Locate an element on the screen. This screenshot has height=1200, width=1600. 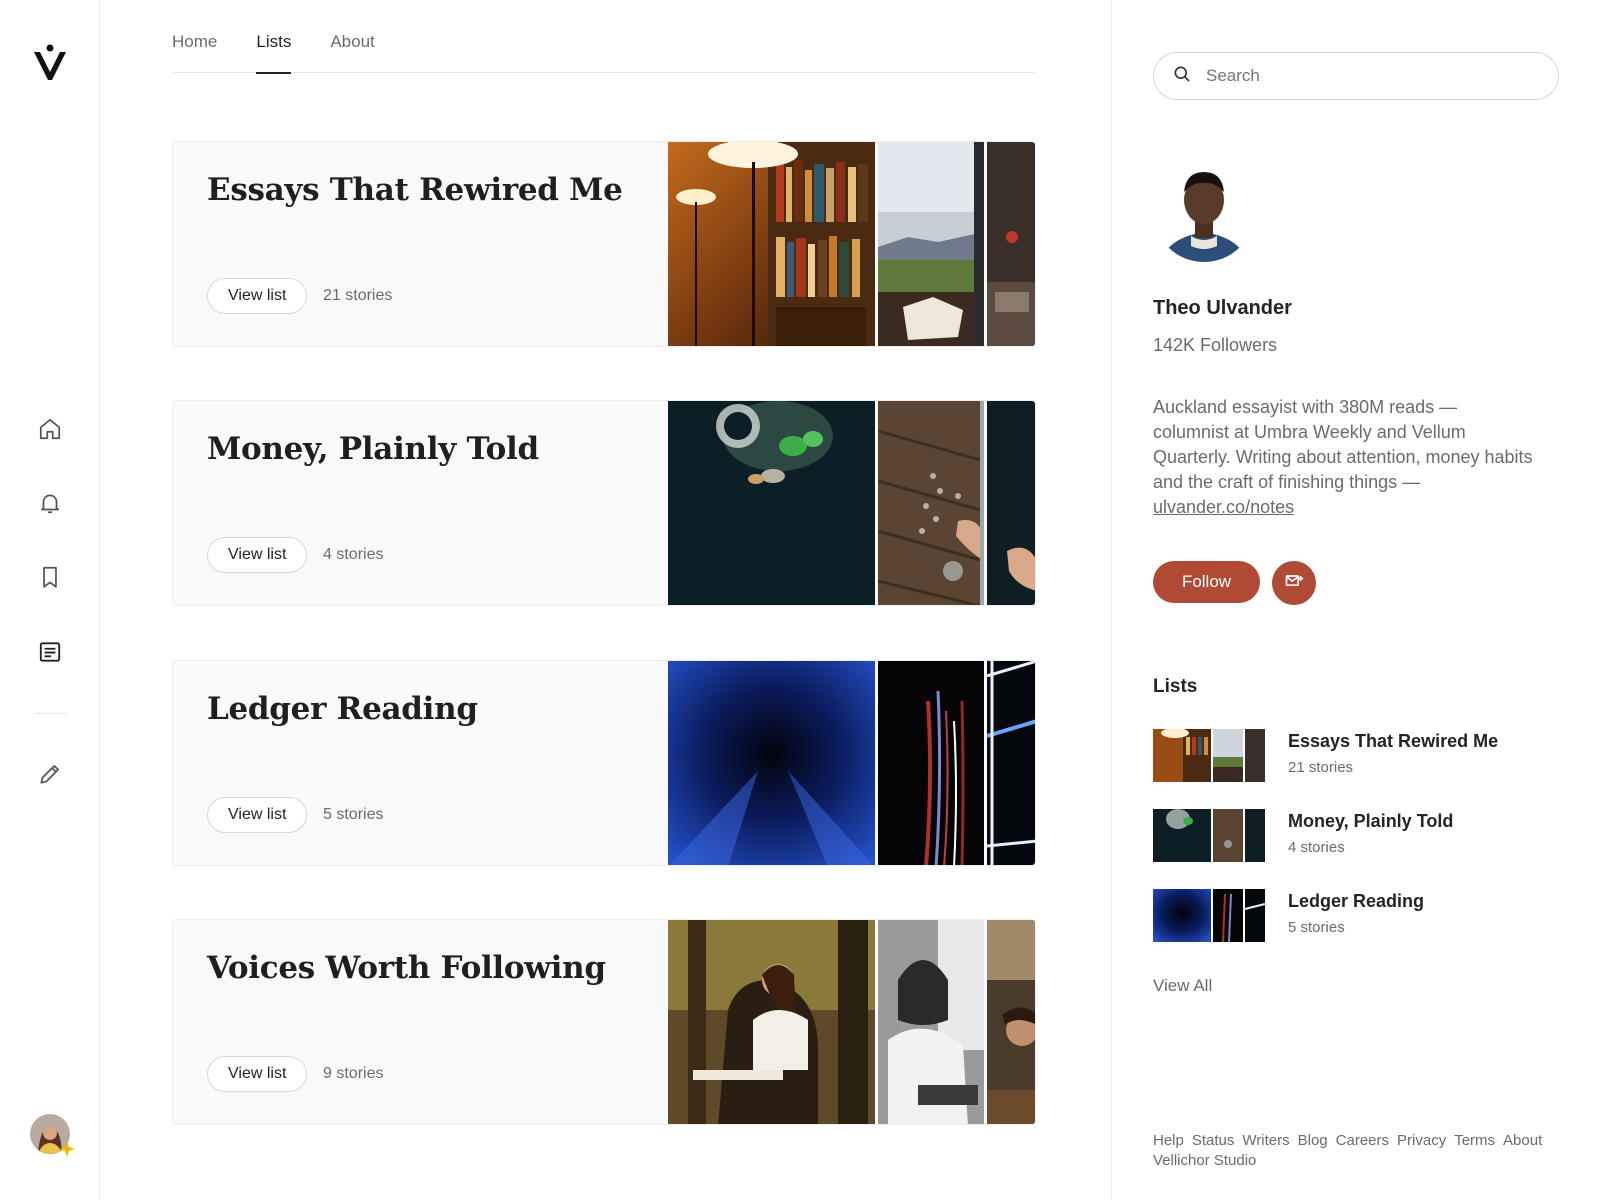
woman-reading-image is located at coordinates (771, 1022).